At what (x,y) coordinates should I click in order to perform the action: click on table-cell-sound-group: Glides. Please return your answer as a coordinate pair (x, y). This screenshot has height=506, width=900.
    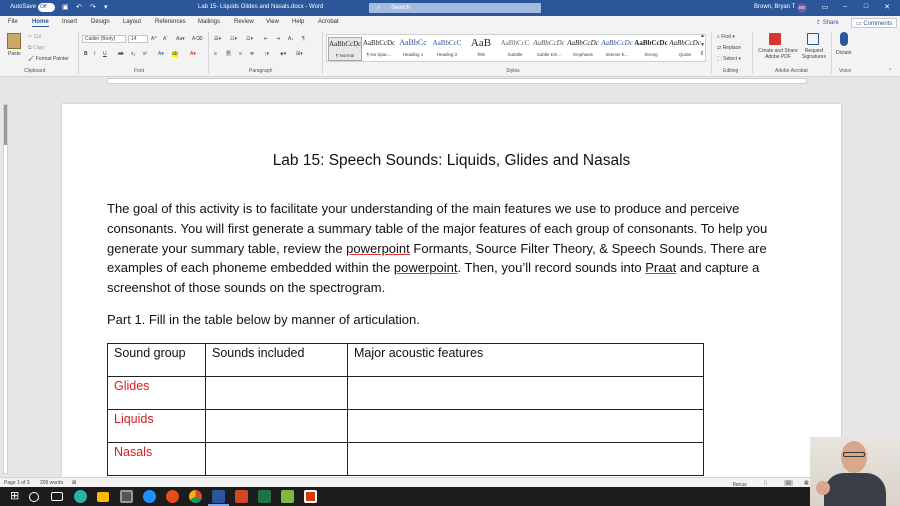
    Looking at the image, I should click on (156, 393).